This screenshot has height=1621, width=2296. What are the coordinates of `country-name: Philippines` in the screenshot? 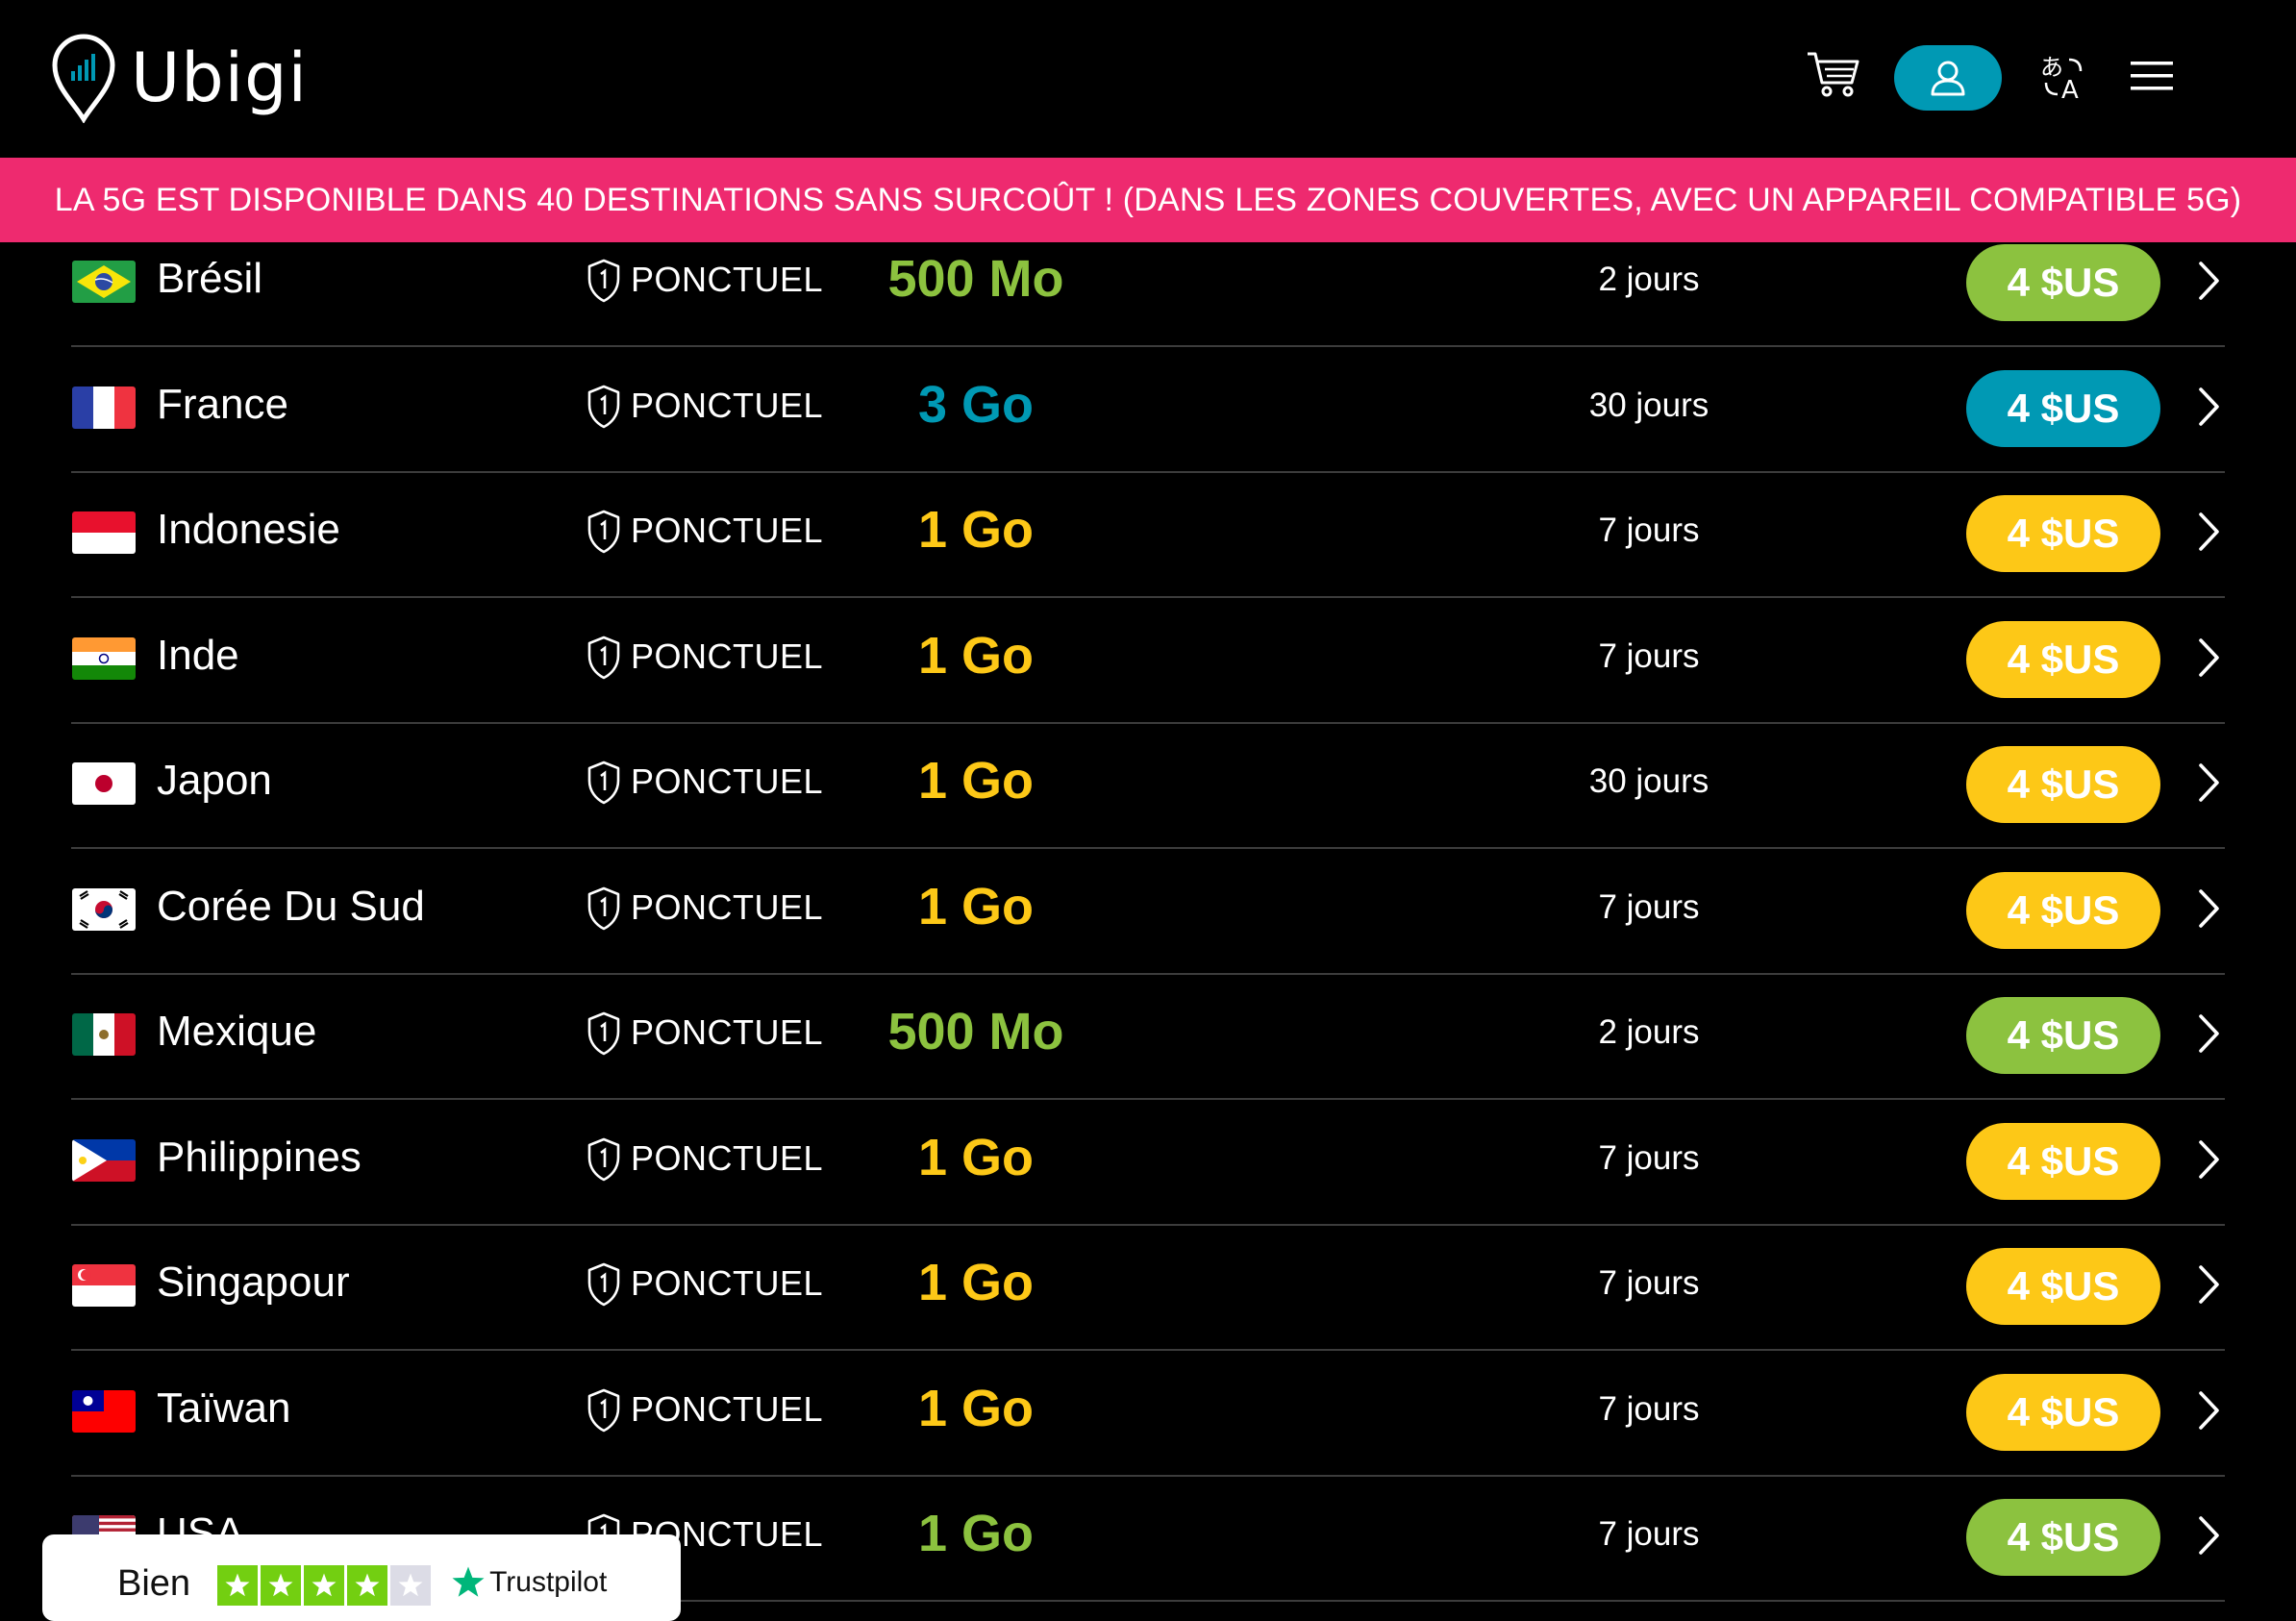 It's located at (259, 1157).